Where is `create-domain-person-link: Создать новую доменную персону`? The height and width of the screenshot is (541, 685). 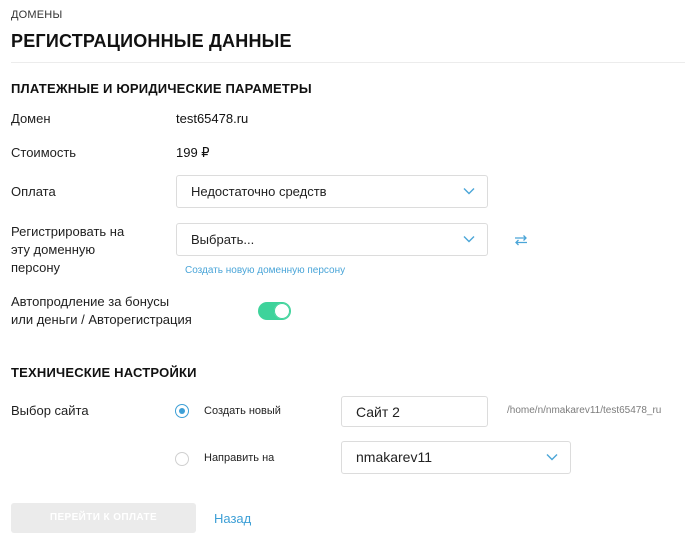
create-domain-person-link: Создать новую доменную персону is located at coordinates (265, 270).